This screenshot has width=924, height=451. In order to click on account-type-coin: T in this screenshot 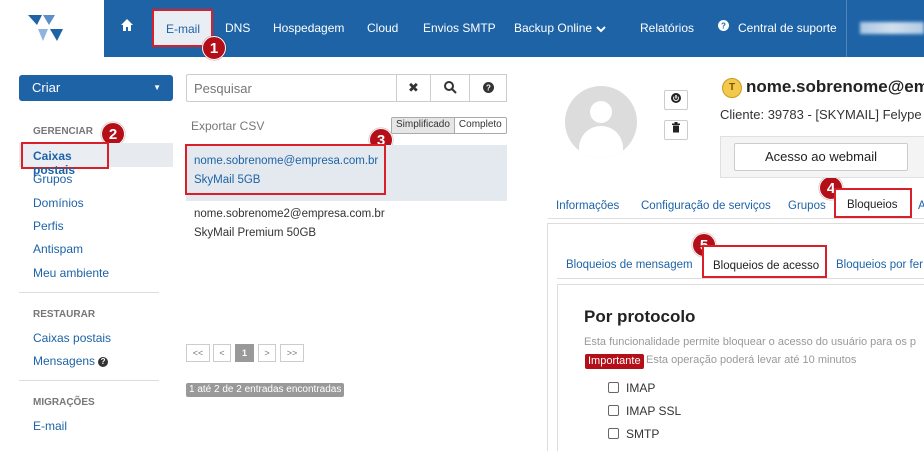, I will do `click(732, 88)`.